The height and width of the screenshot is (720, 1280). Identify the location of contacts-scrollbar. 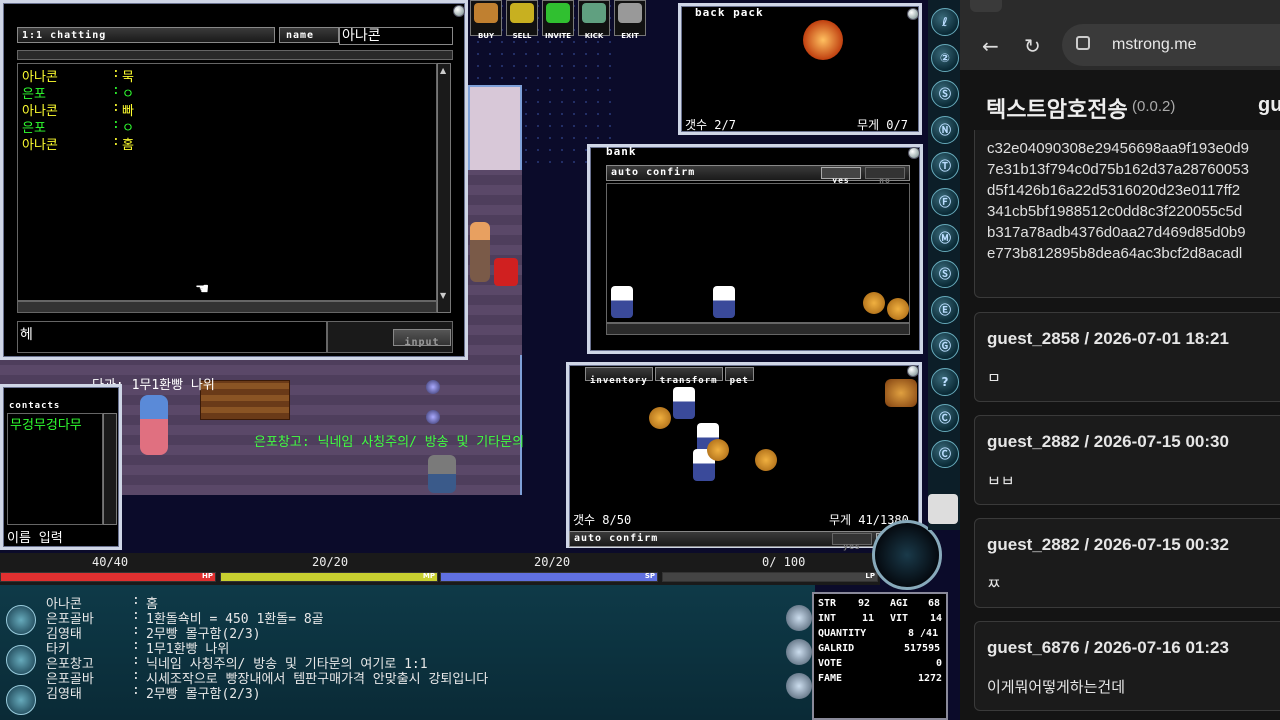
(110, 469).